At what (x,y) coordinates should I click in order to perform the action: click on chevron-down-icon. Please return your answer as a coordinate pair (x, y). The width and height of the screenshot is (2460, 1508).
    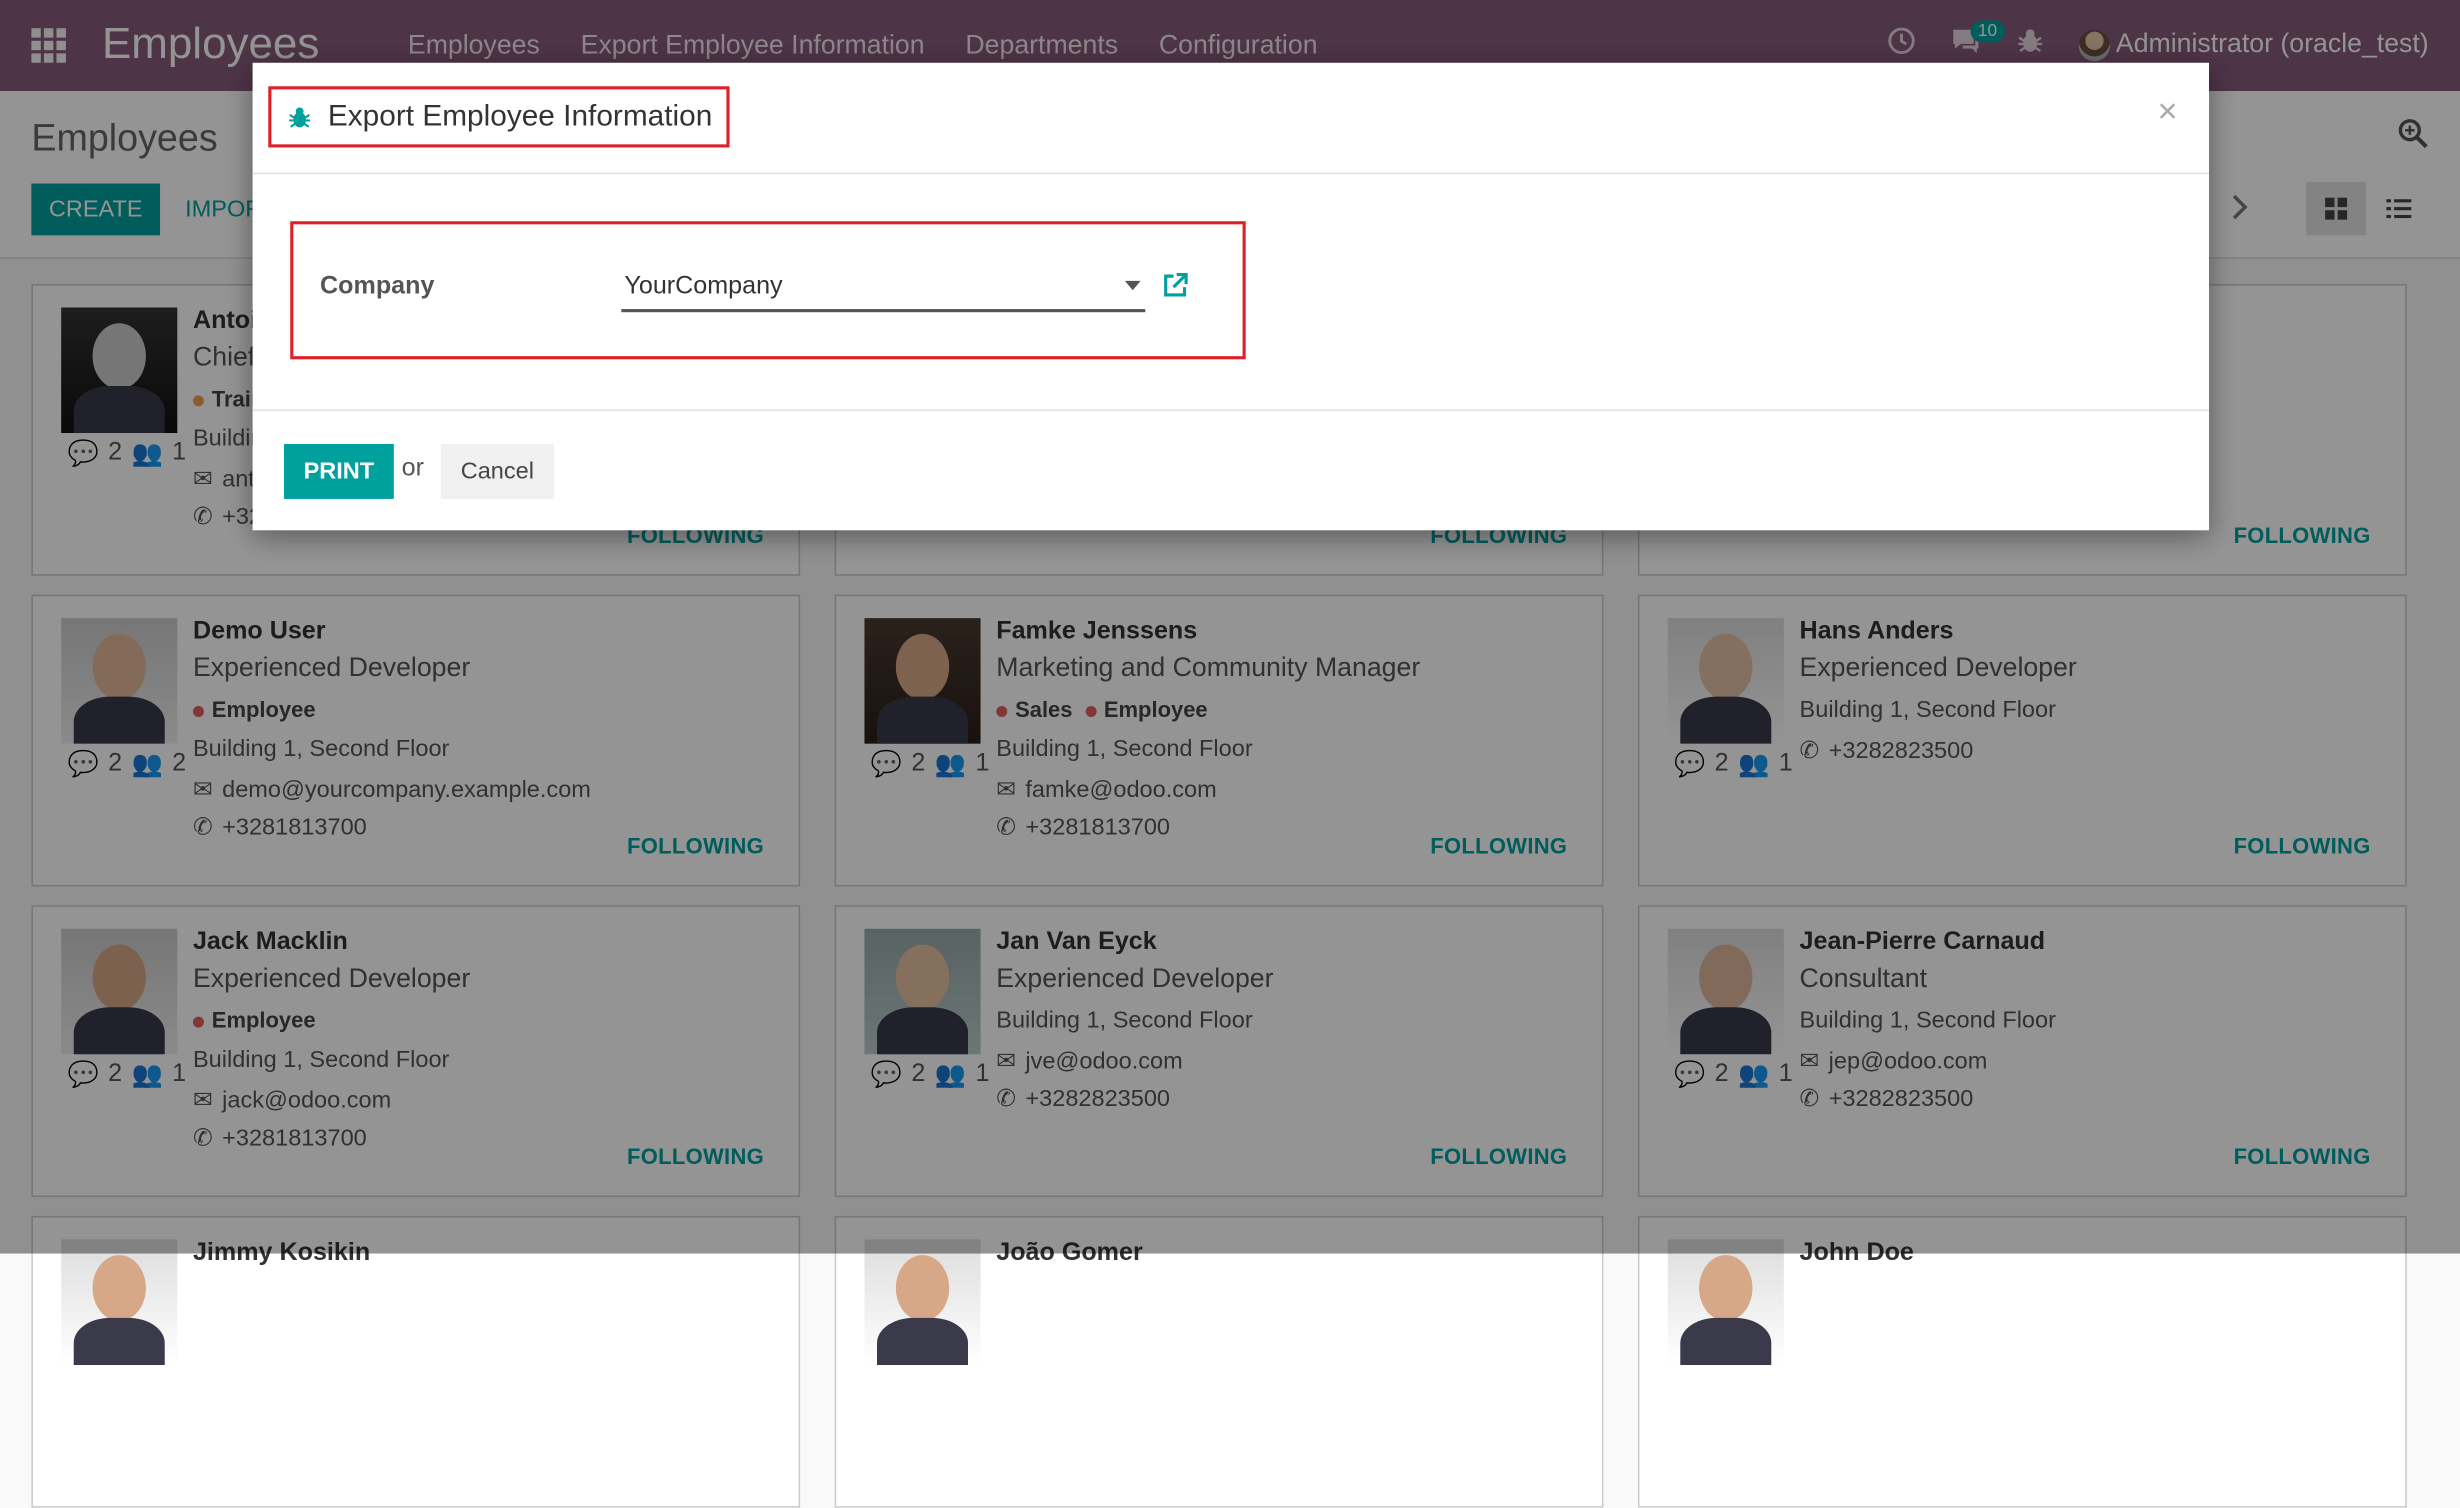
    Looking at the image, I should click on (1132, 285).